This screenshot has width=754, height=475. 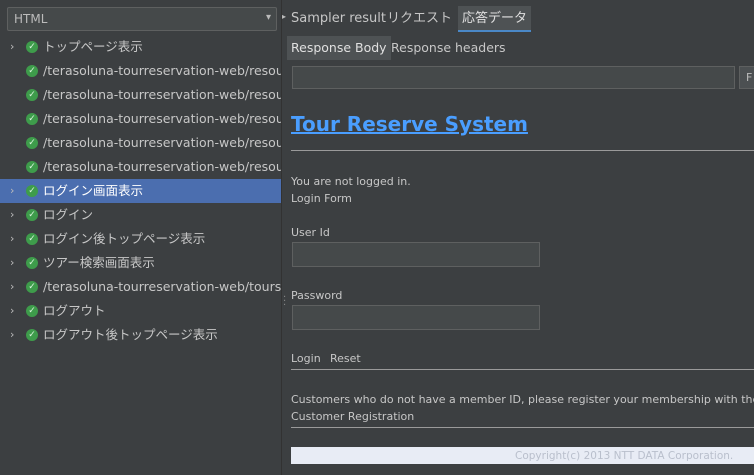 I want to click on search-input, so click(x=513, y=77).